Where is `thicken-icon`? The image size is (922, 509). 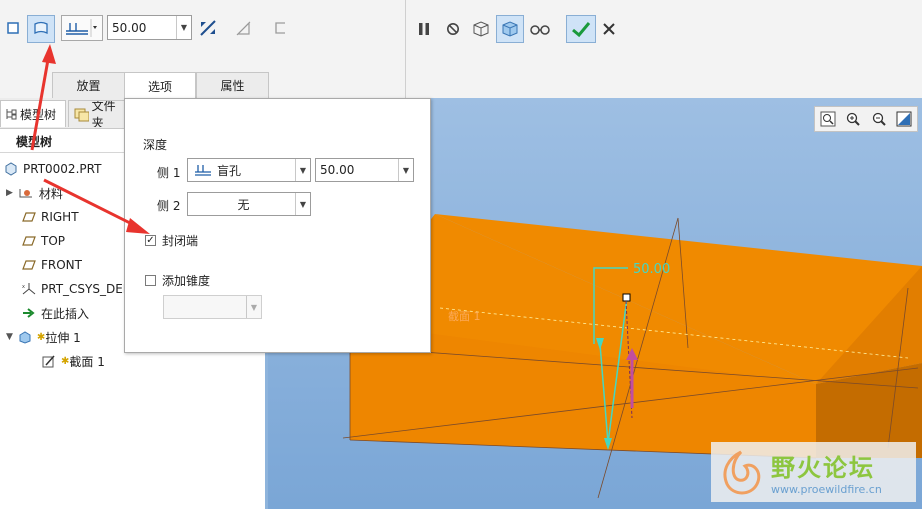 thicken-icon is located at coordinates (280, 28).